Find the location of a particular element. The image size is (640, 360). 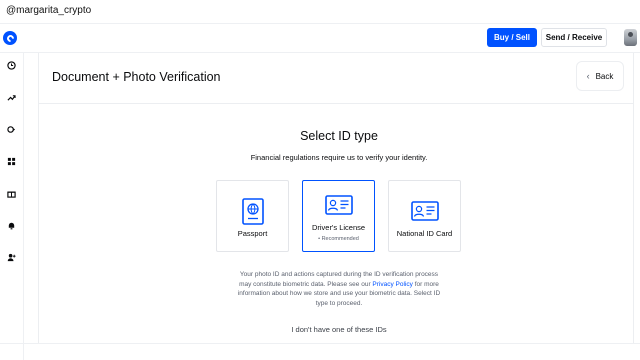

recommended-badge: • Recommended is located at coordinates (338, 239).